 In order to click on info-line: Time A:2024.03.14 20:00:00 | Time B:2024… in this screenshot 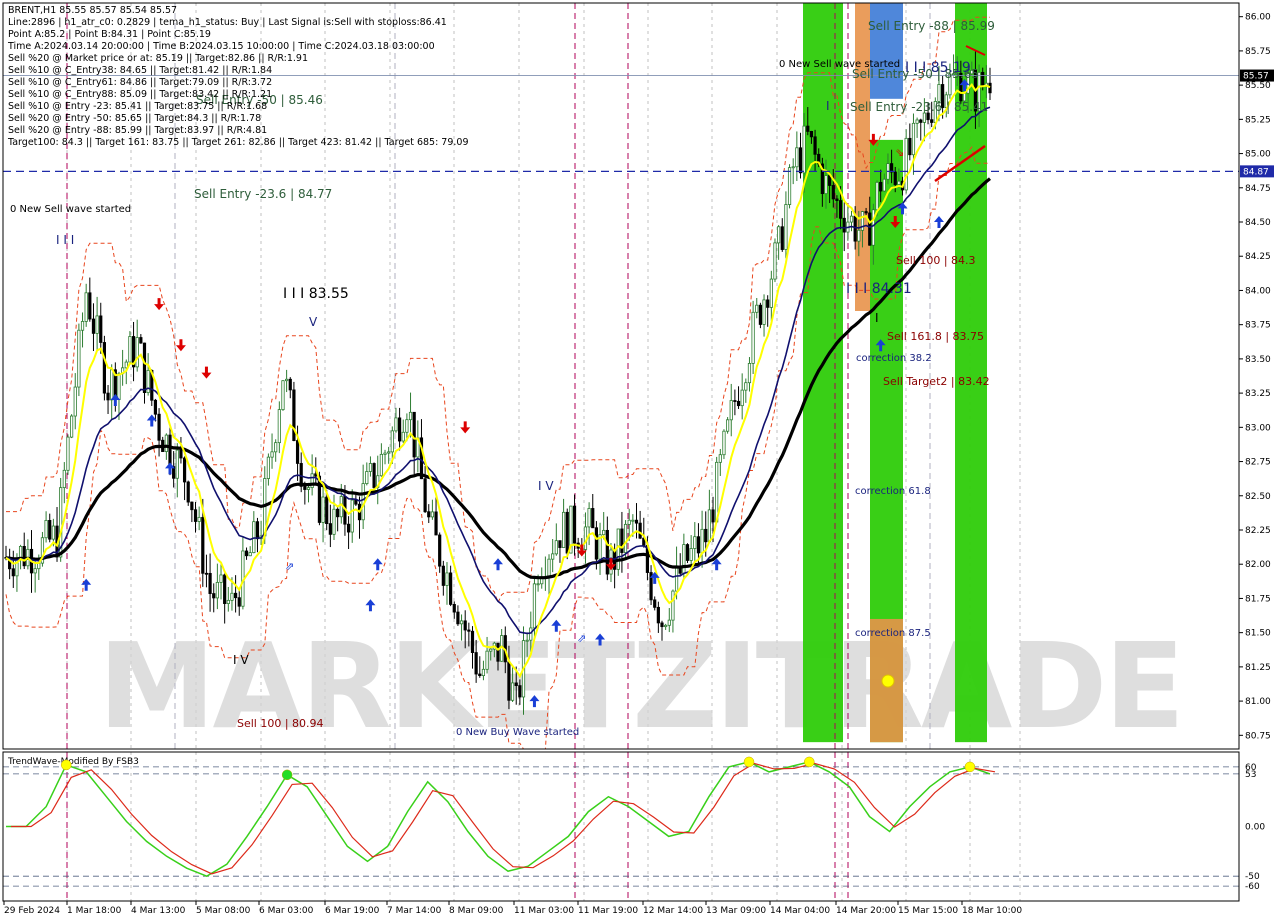, I will do `click(221, 46)`.